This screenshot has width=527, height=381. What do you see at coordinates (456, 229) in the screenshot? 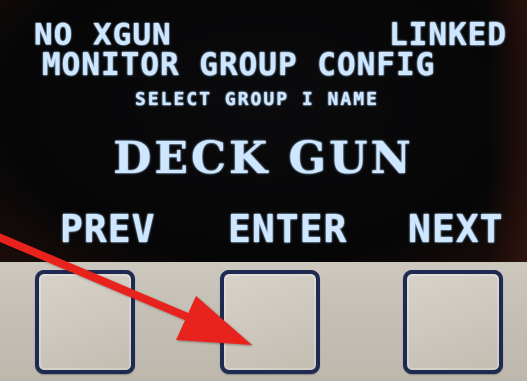
I see `softkey-next-label: NEXT` at bounding box center [456, 229].